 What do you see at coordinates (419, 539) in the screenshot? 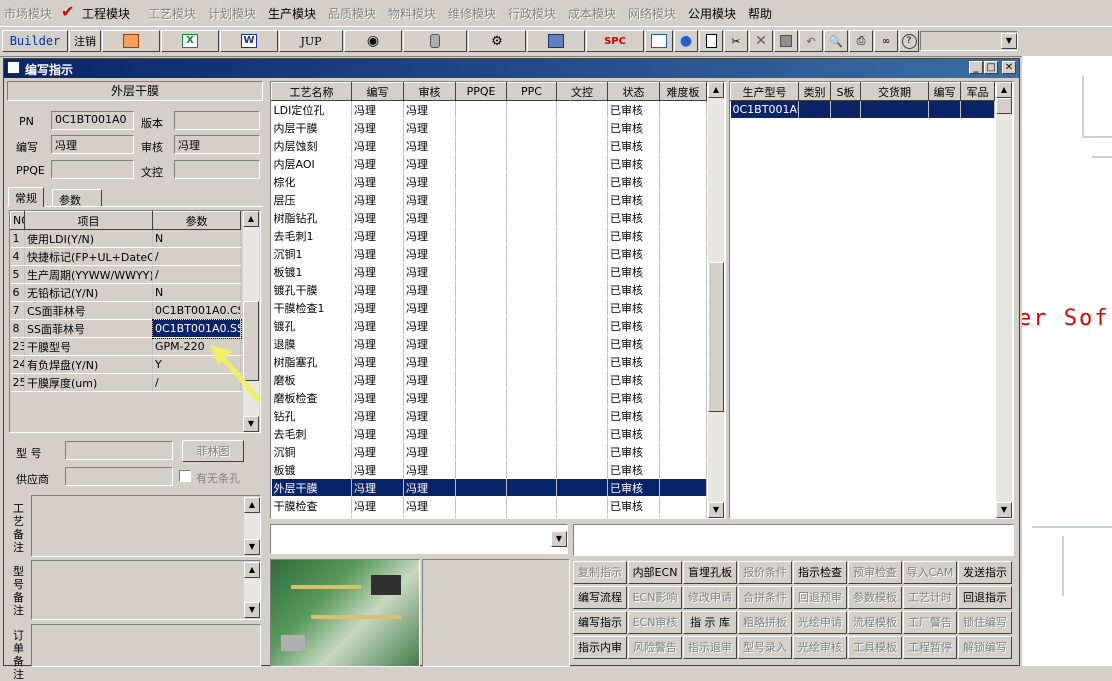
I see `process-combo: ▼` at bounding box center [419, 539].